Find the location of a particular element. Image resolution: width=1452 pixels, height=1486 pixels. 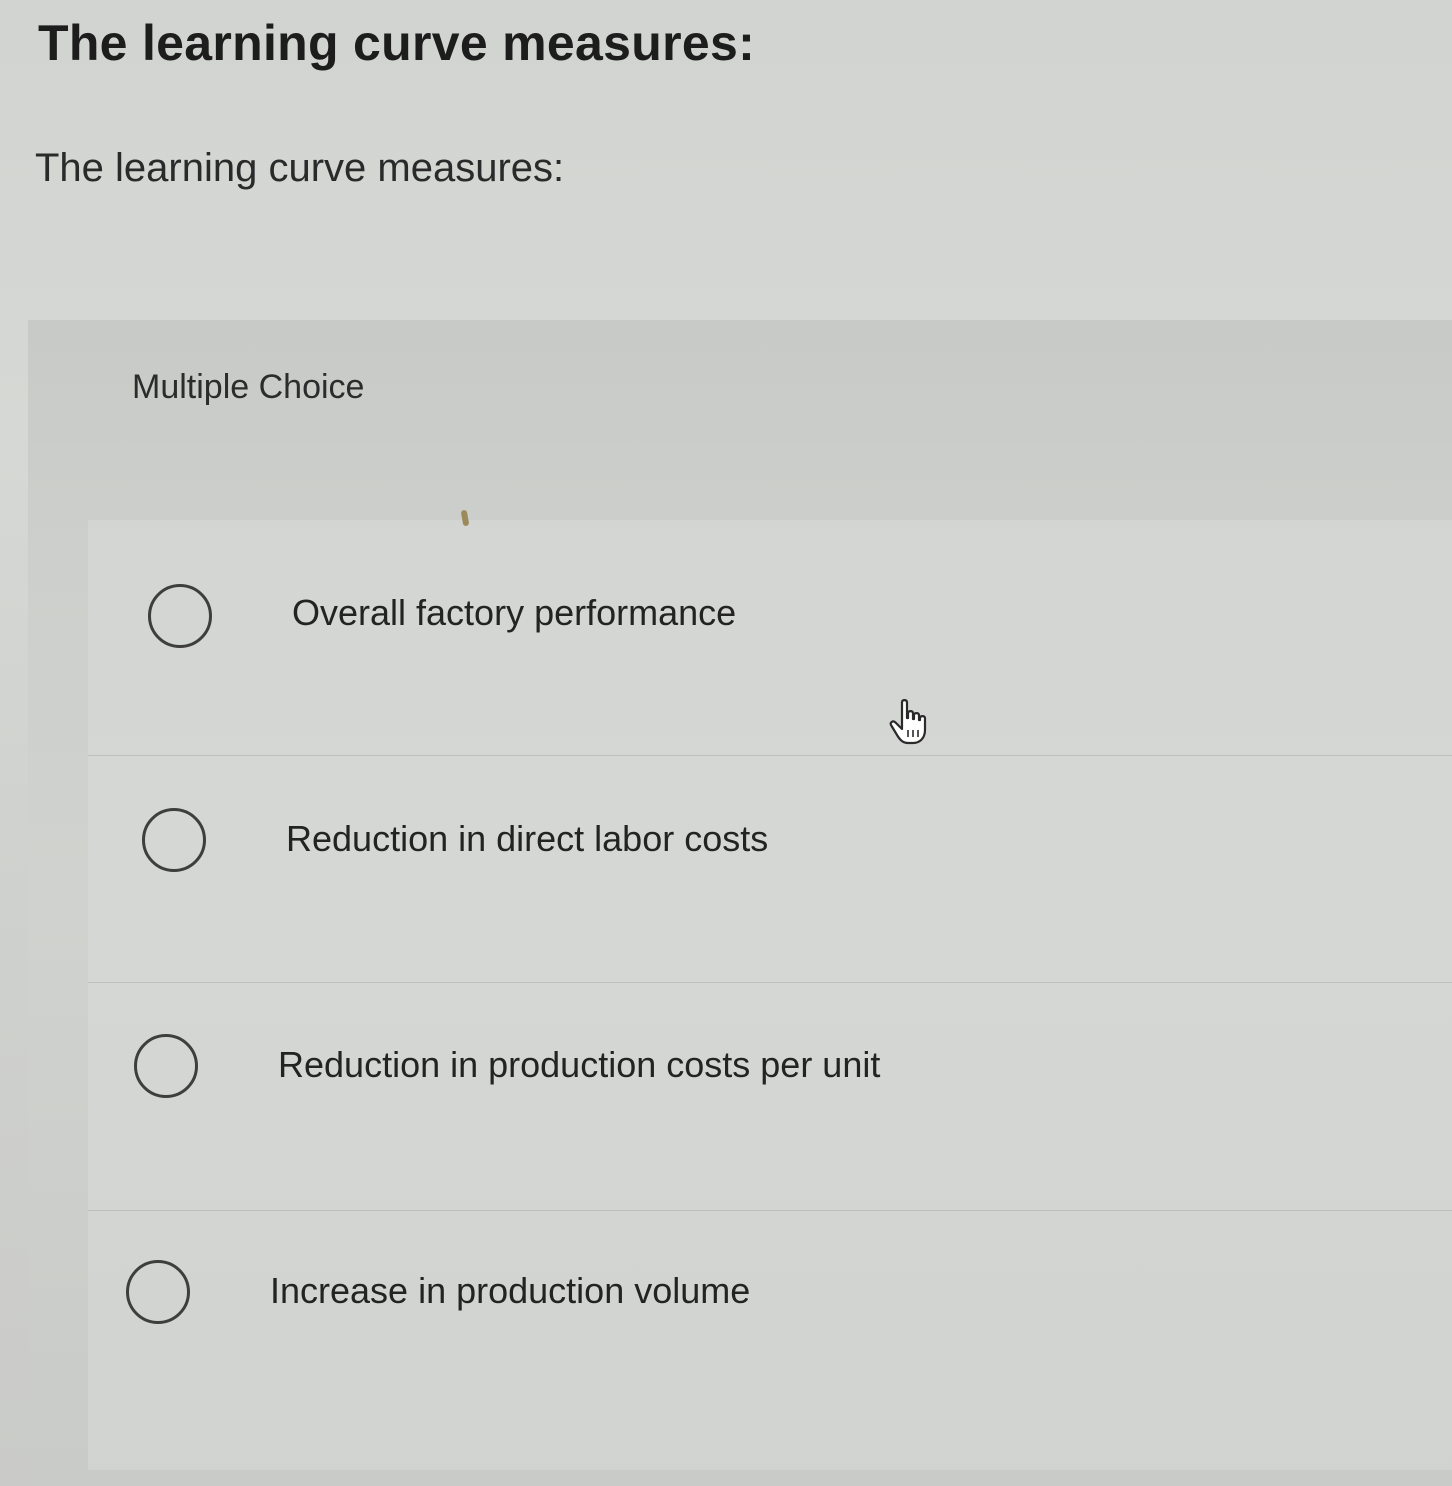

answer-option-label: Increase in production volume is located at coordinates (510, 1291).